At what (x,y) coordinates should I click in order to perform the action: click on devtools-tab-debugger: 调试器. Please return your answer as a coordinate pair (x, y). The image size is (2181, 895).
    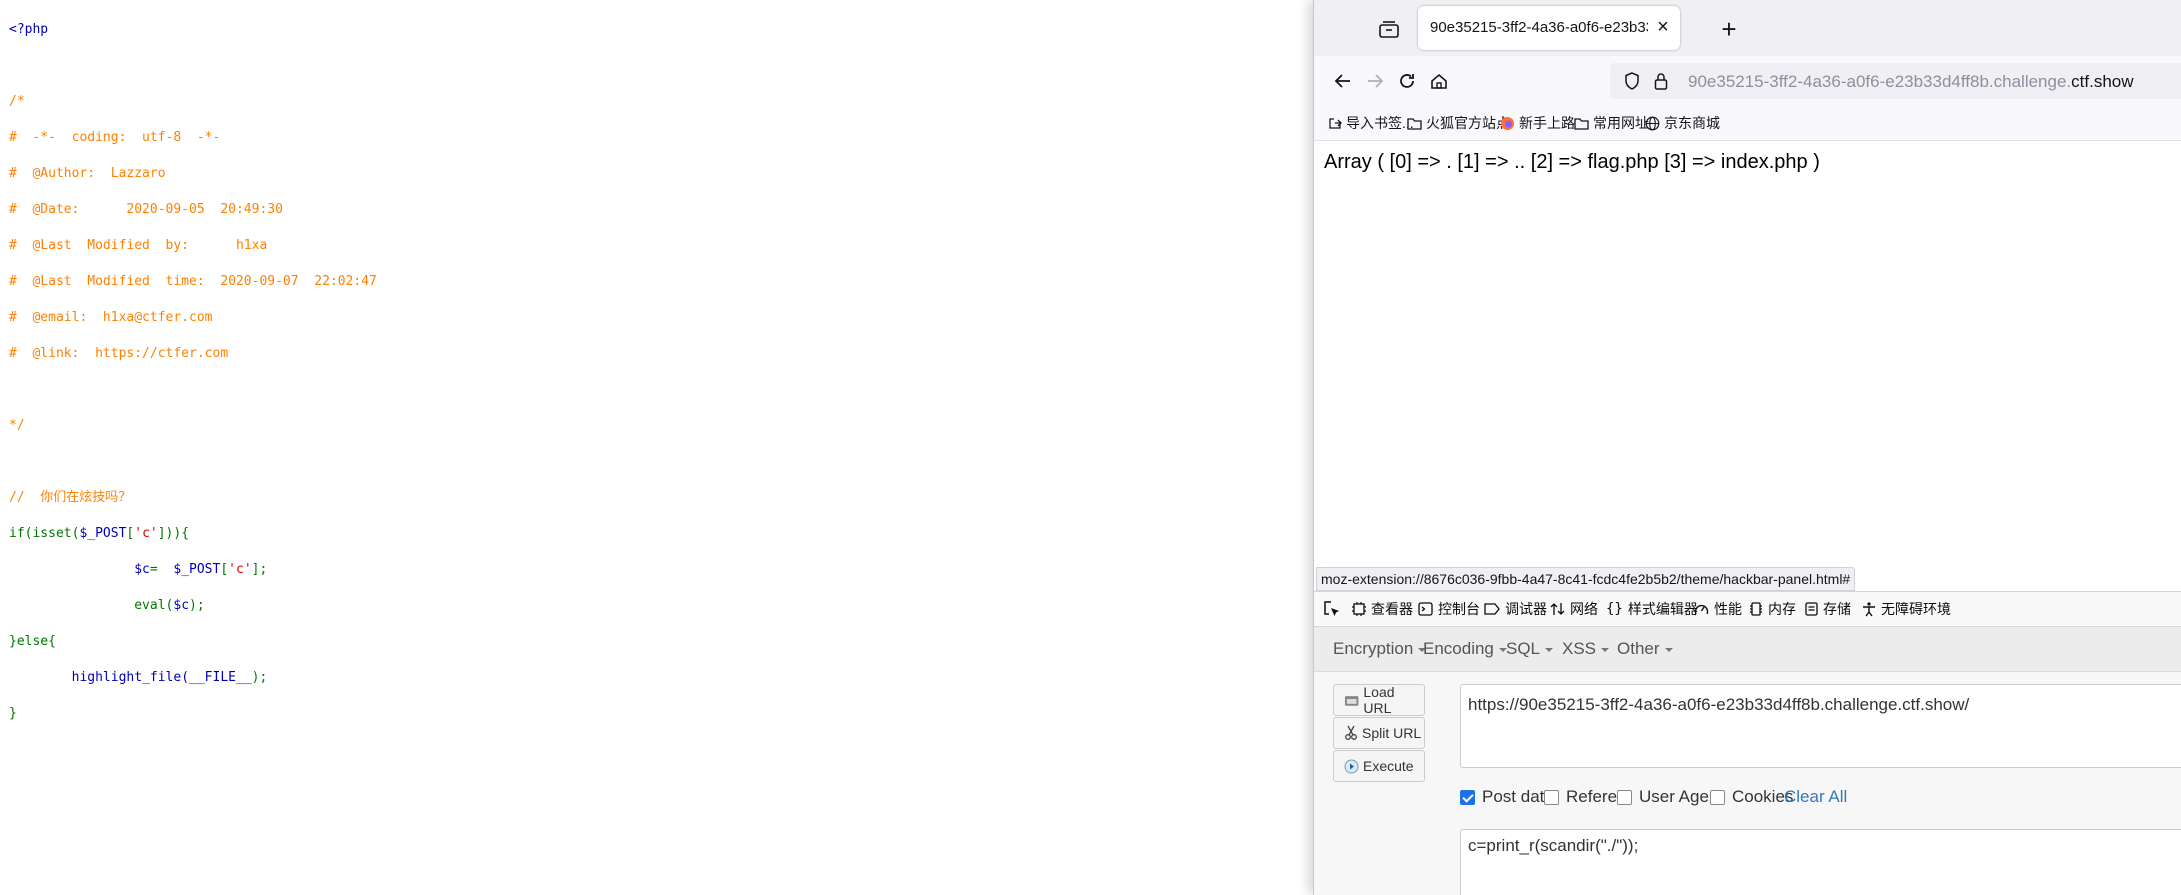
    Looking at the image, I should click on (1515, 609).